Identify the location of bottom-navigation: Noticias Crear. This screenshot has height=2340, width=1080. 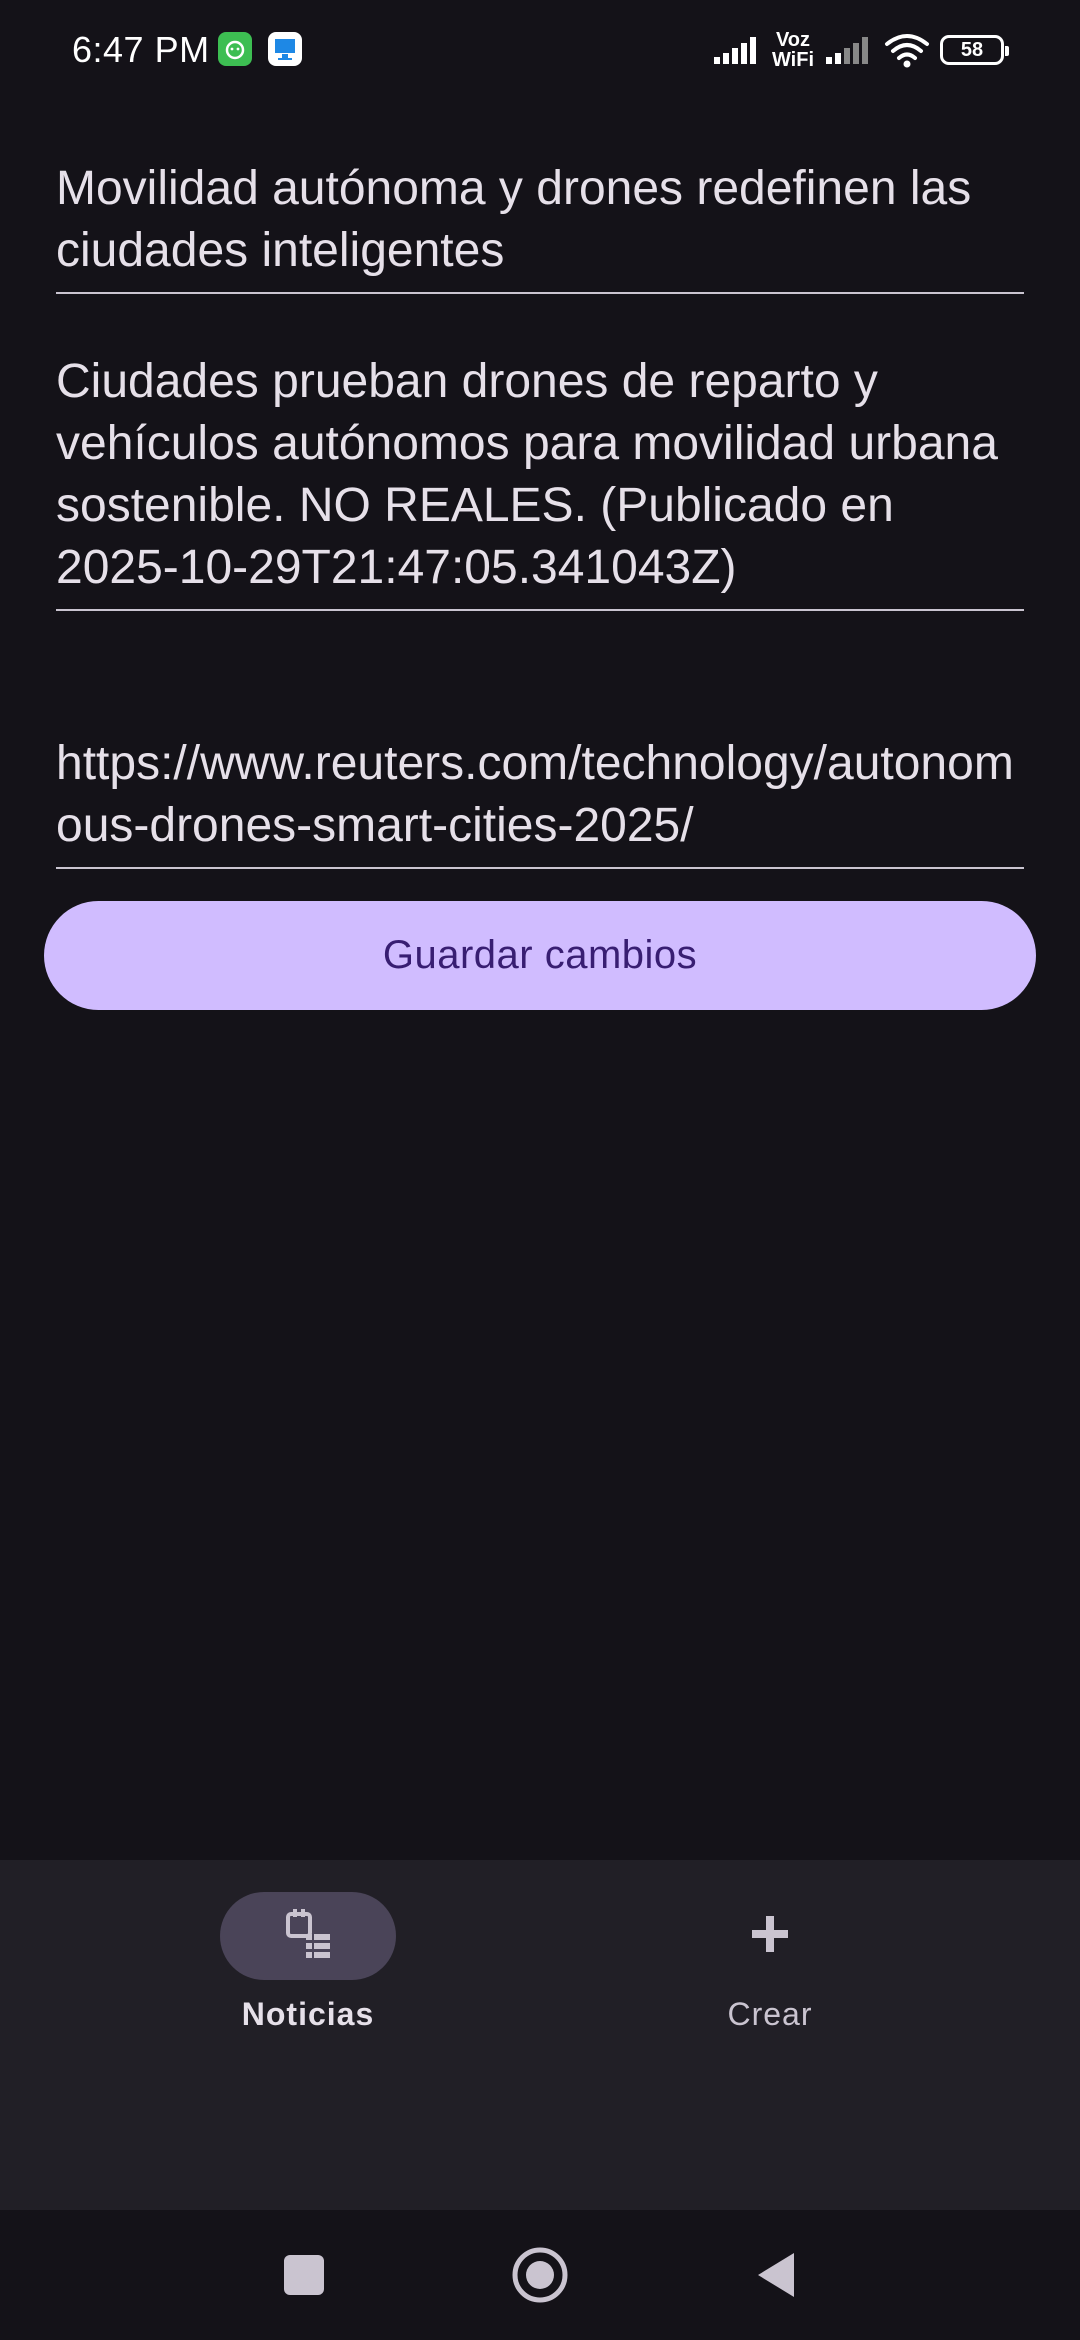
(540, 2035).